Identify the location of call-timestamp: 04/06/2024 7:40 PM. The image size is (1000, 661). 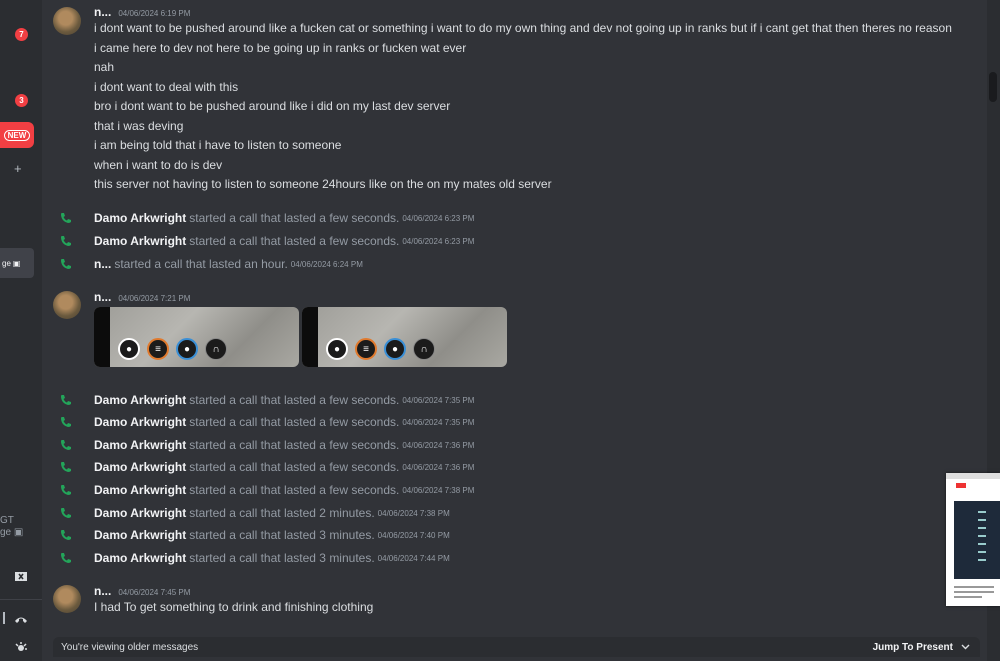
(413, 535).